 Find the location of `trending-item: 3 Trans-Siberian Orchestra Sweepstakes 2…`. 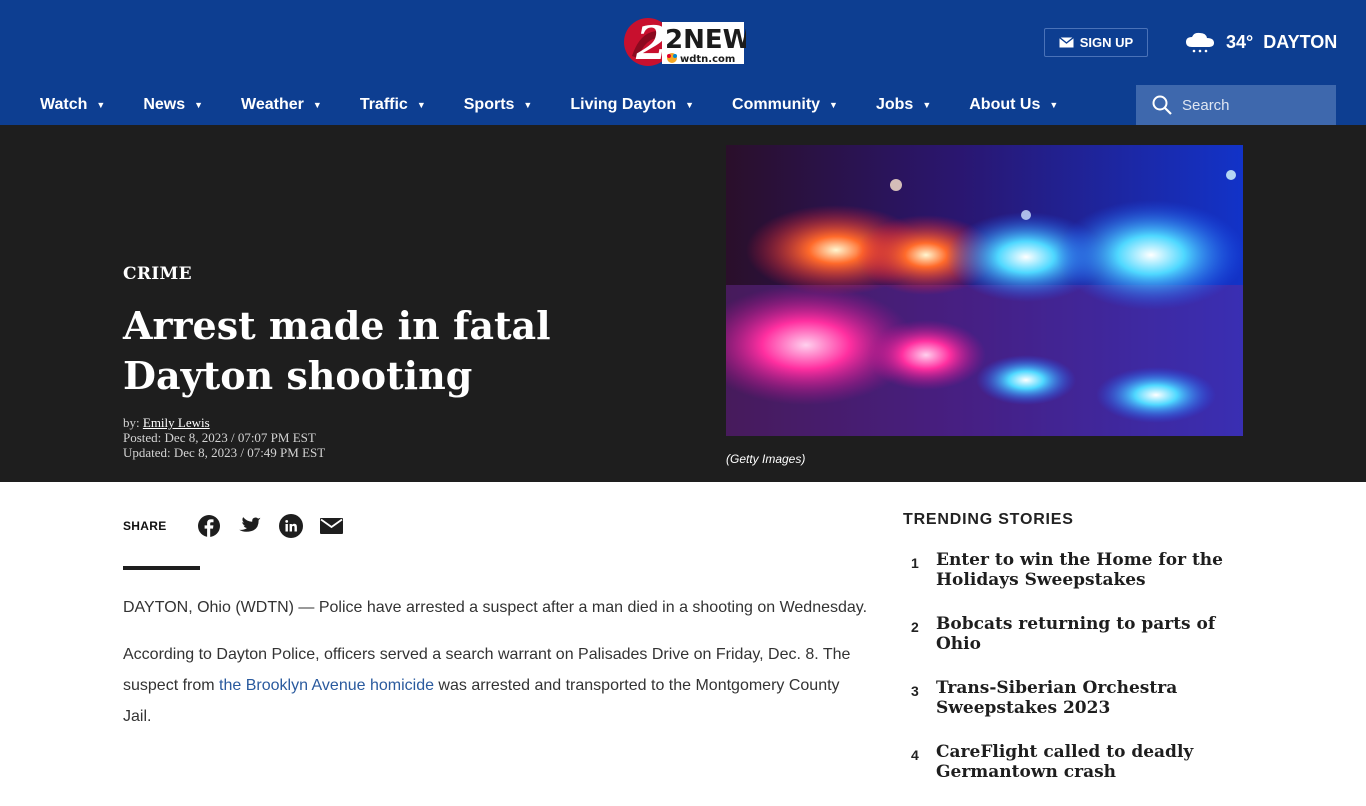

trending-item: 3 Trans-Siberian Orchestra Sweepstakes 2… is located at coordinates (1075, 698).